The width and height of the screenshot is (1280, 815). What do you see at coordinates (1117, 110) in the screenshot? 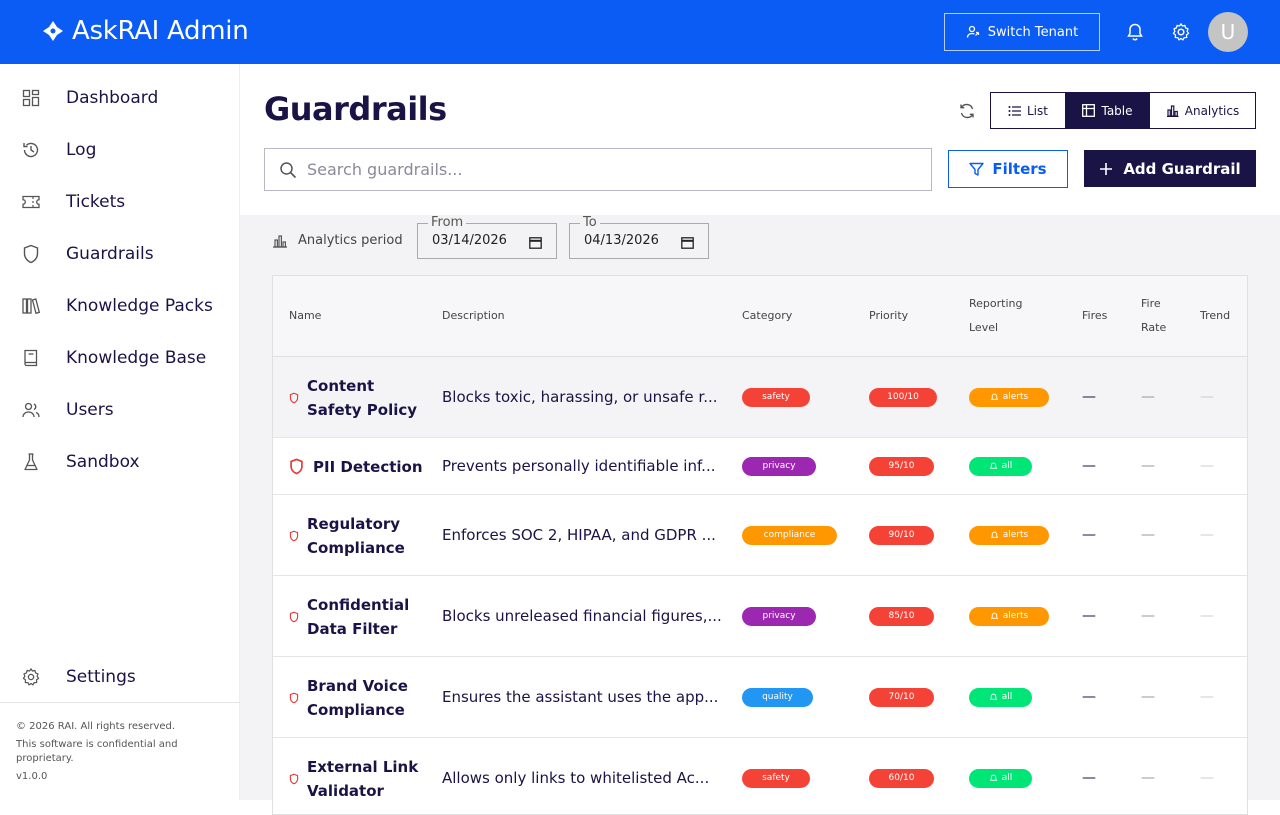
I see `view-table-label: Table` at bounding box center [1117, 110].